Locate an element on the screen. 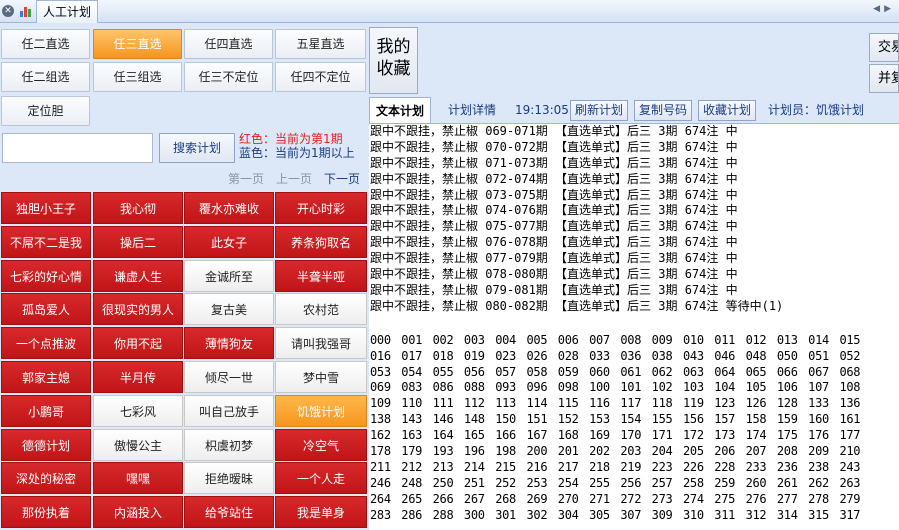 The image size is (899, 530). planner-item: 深处的秘密 is located at coordinates (46, 478).